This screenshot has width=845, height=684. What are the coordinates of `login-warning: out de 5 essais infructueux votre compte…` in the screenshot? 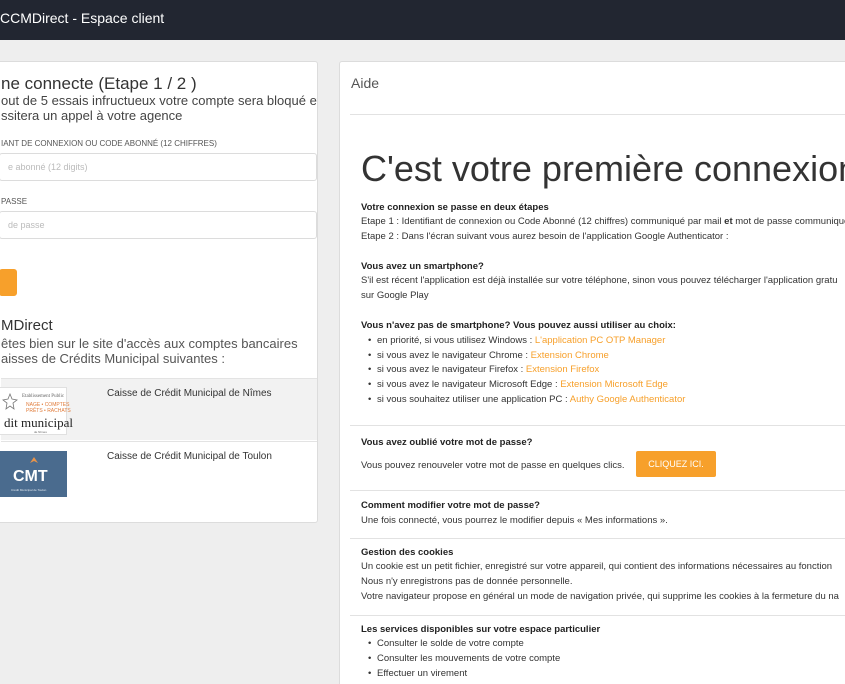 It's located at (159, 108).